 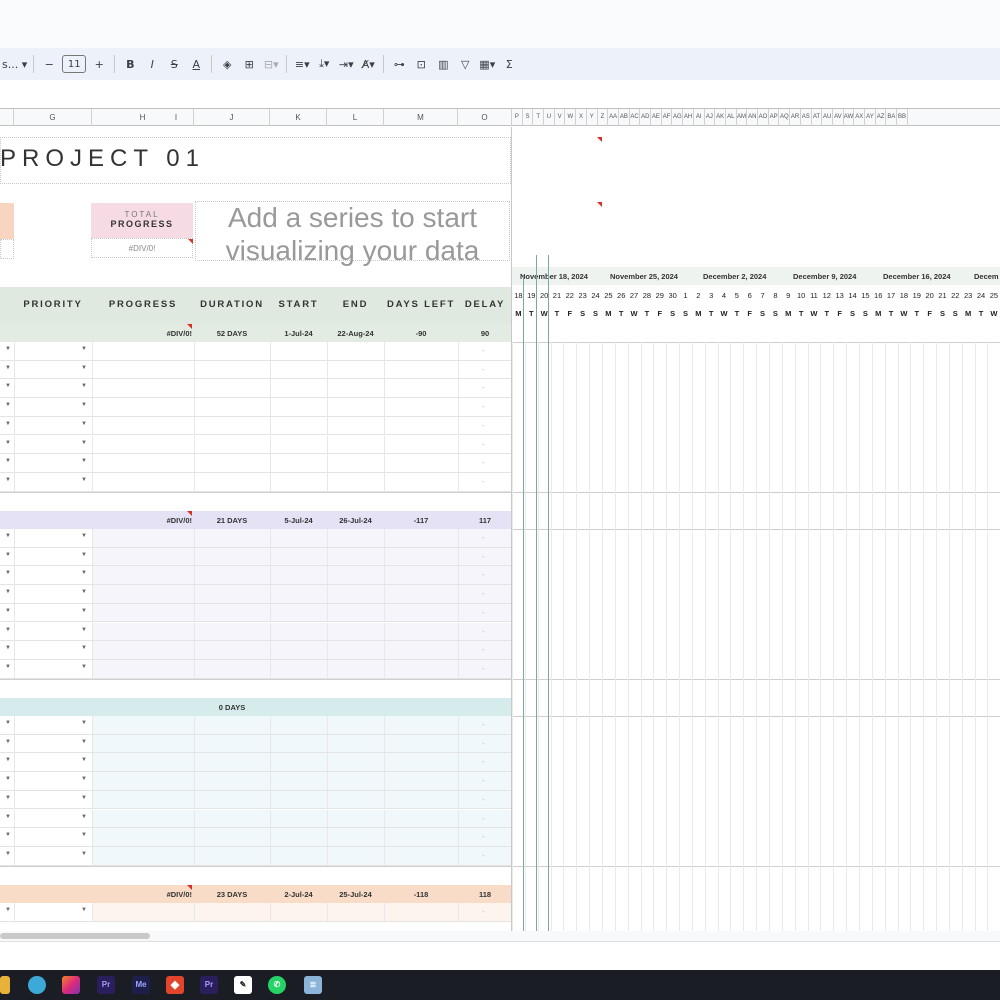 What do you see at coordinates (517, 117) in the screenshot?
I see `column-header: P` at bounding box center [517, 117].